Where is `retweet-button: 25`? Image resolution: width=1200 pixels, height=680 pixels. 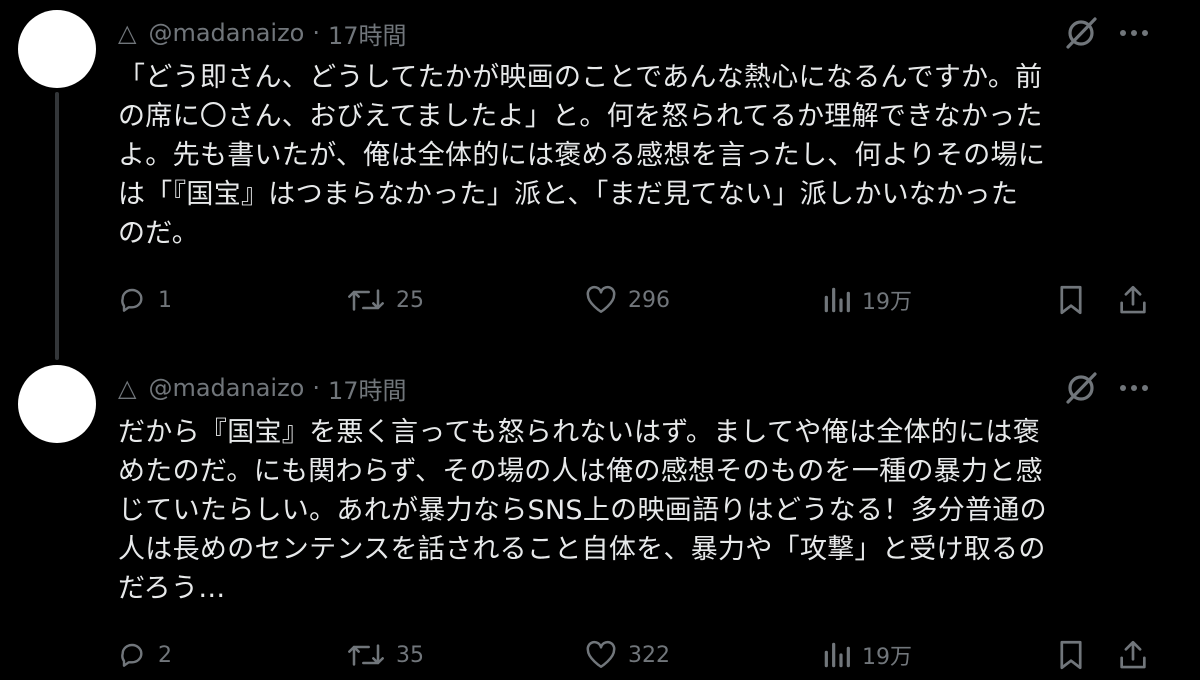
retweet-button: 25 is located at coordinates (385, 300).